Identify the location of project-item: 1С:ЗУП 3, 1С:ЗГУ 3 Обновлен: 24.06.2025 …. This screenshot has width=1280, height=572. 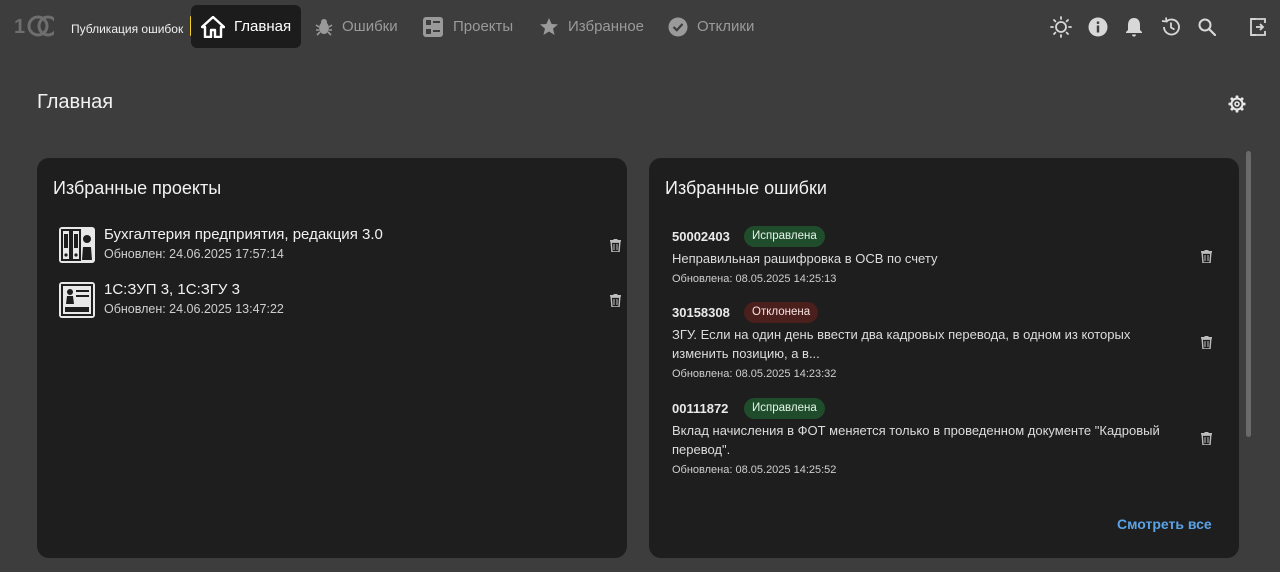
(340, 300).